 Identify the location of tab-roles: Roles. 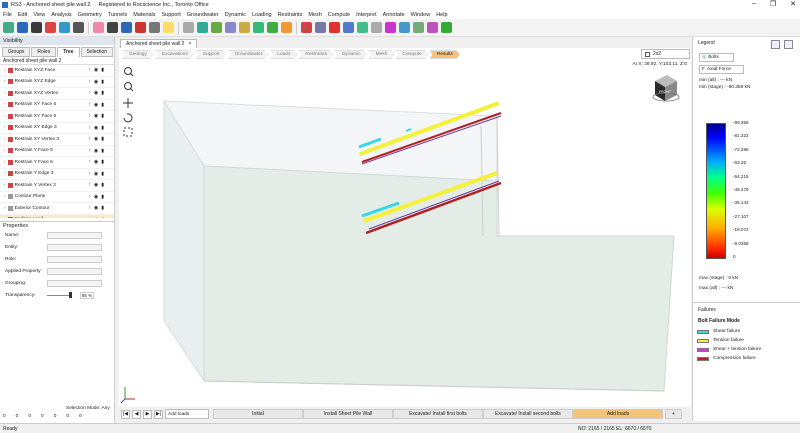
(44, 52).